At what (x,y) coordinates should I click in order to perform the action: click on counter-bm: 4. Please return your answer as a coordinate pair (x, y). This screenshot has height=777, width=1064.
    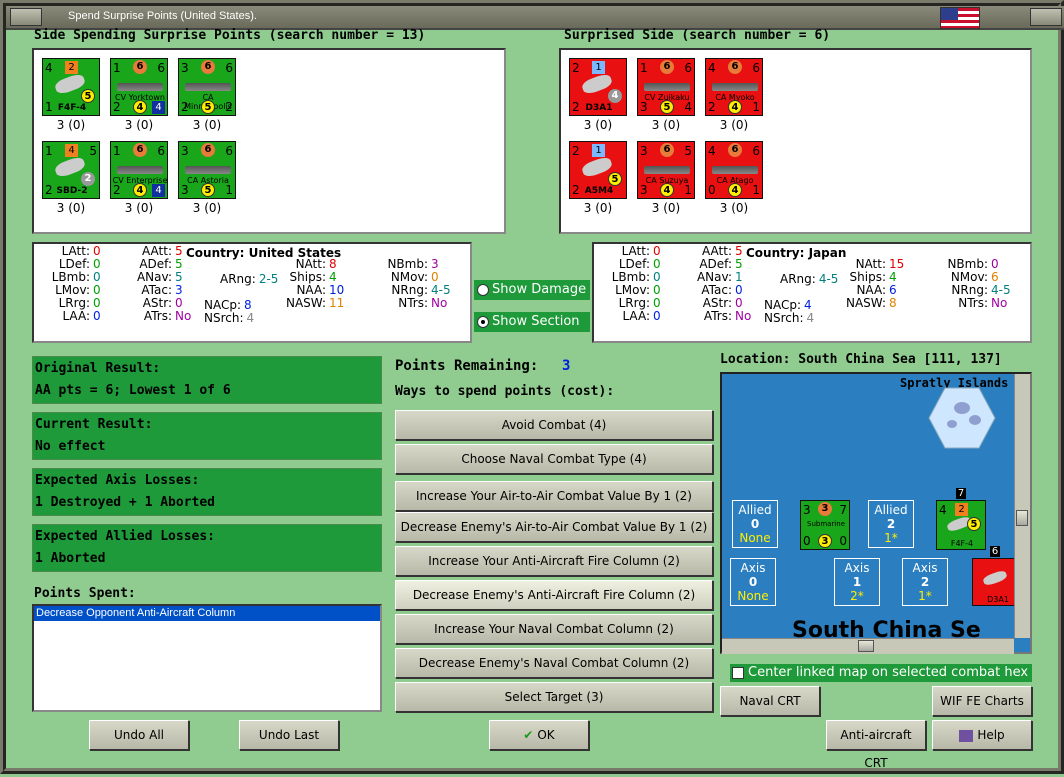
    Looking at the image, I should click on (667, 190).